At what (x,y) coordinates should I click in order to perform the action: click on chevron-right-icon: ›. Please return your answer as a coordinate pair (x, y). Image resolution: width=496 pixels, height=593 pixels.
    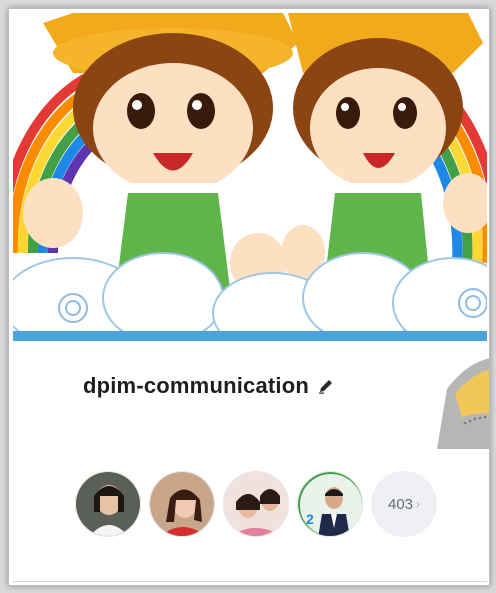
    Looking at the image, I should click on (418, 504).